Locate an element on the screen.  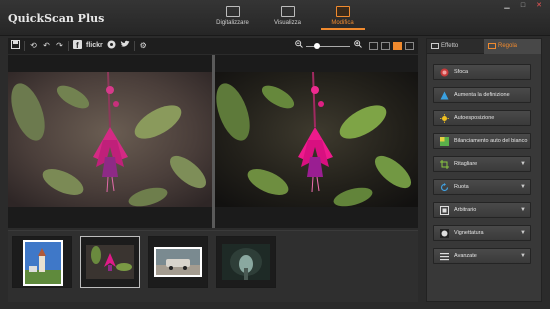
button-label: Ritagliare is located at coordinates (466, 164).